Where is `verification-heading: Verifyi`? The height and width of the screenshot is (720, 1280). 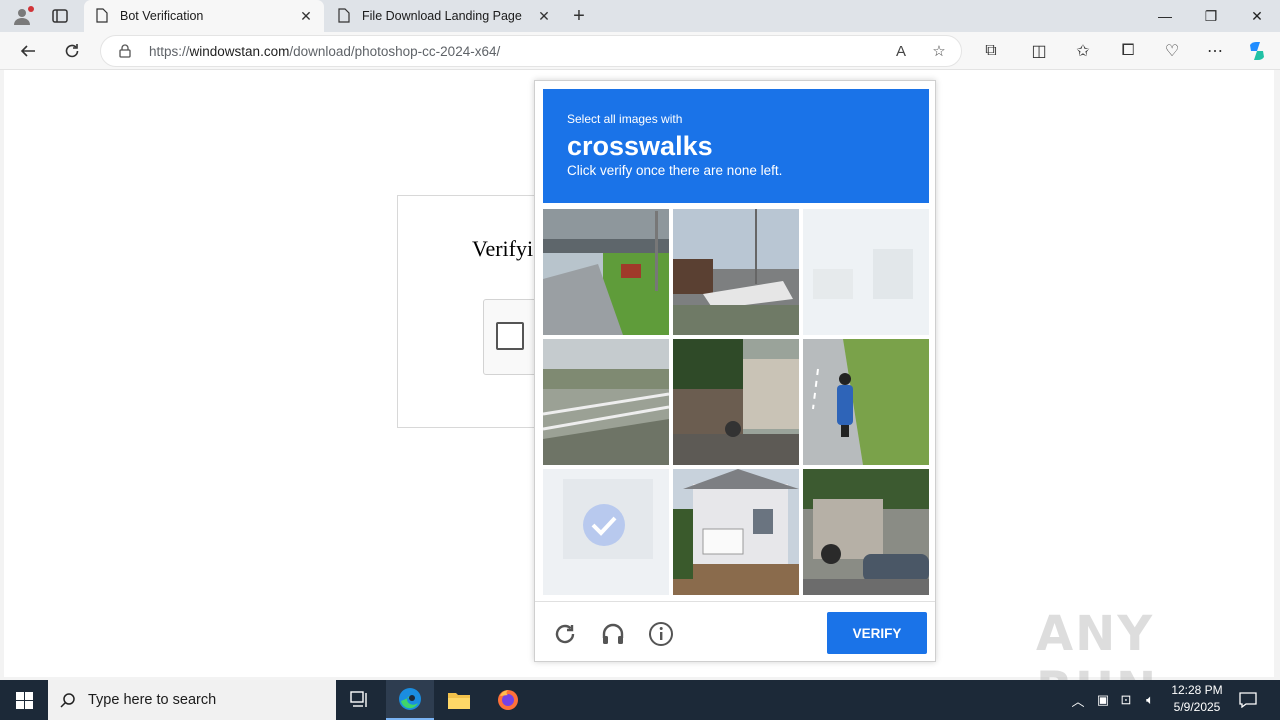 verification-heading: Verifyi is located at coordinates (503, 248).